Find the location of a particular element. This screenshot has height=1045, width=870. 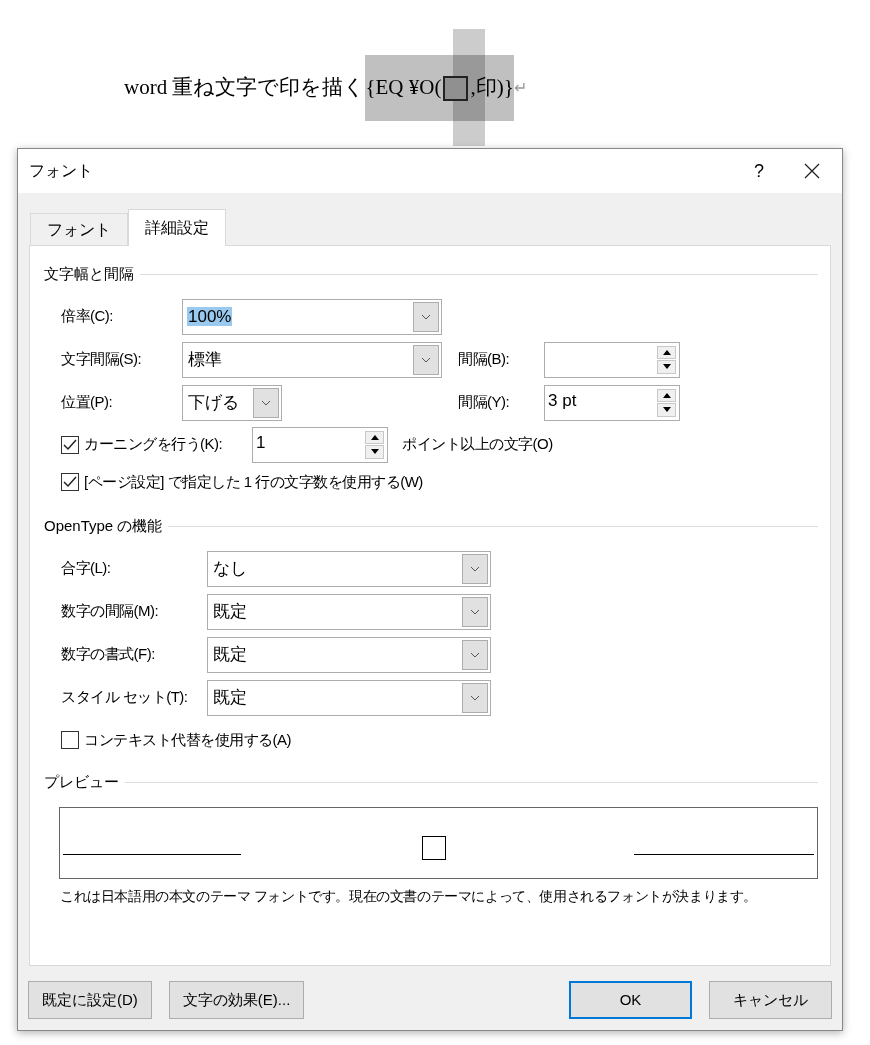

checkbox-label: カーニングを行う(K): is located at coordinates (153, 444).